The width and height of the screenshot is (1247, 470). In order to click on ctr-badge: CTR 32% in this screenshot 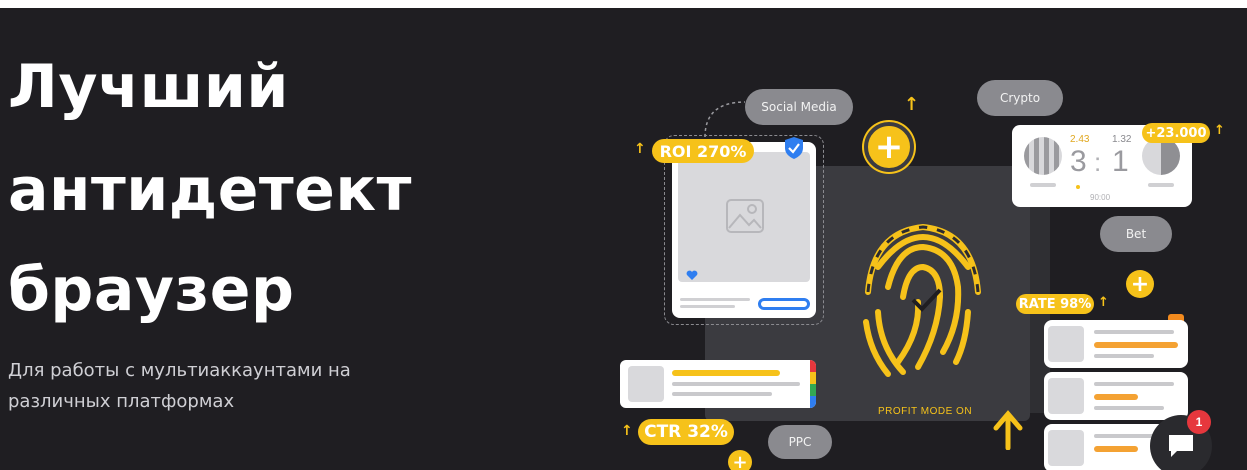, I will do `click(686, 432)`.